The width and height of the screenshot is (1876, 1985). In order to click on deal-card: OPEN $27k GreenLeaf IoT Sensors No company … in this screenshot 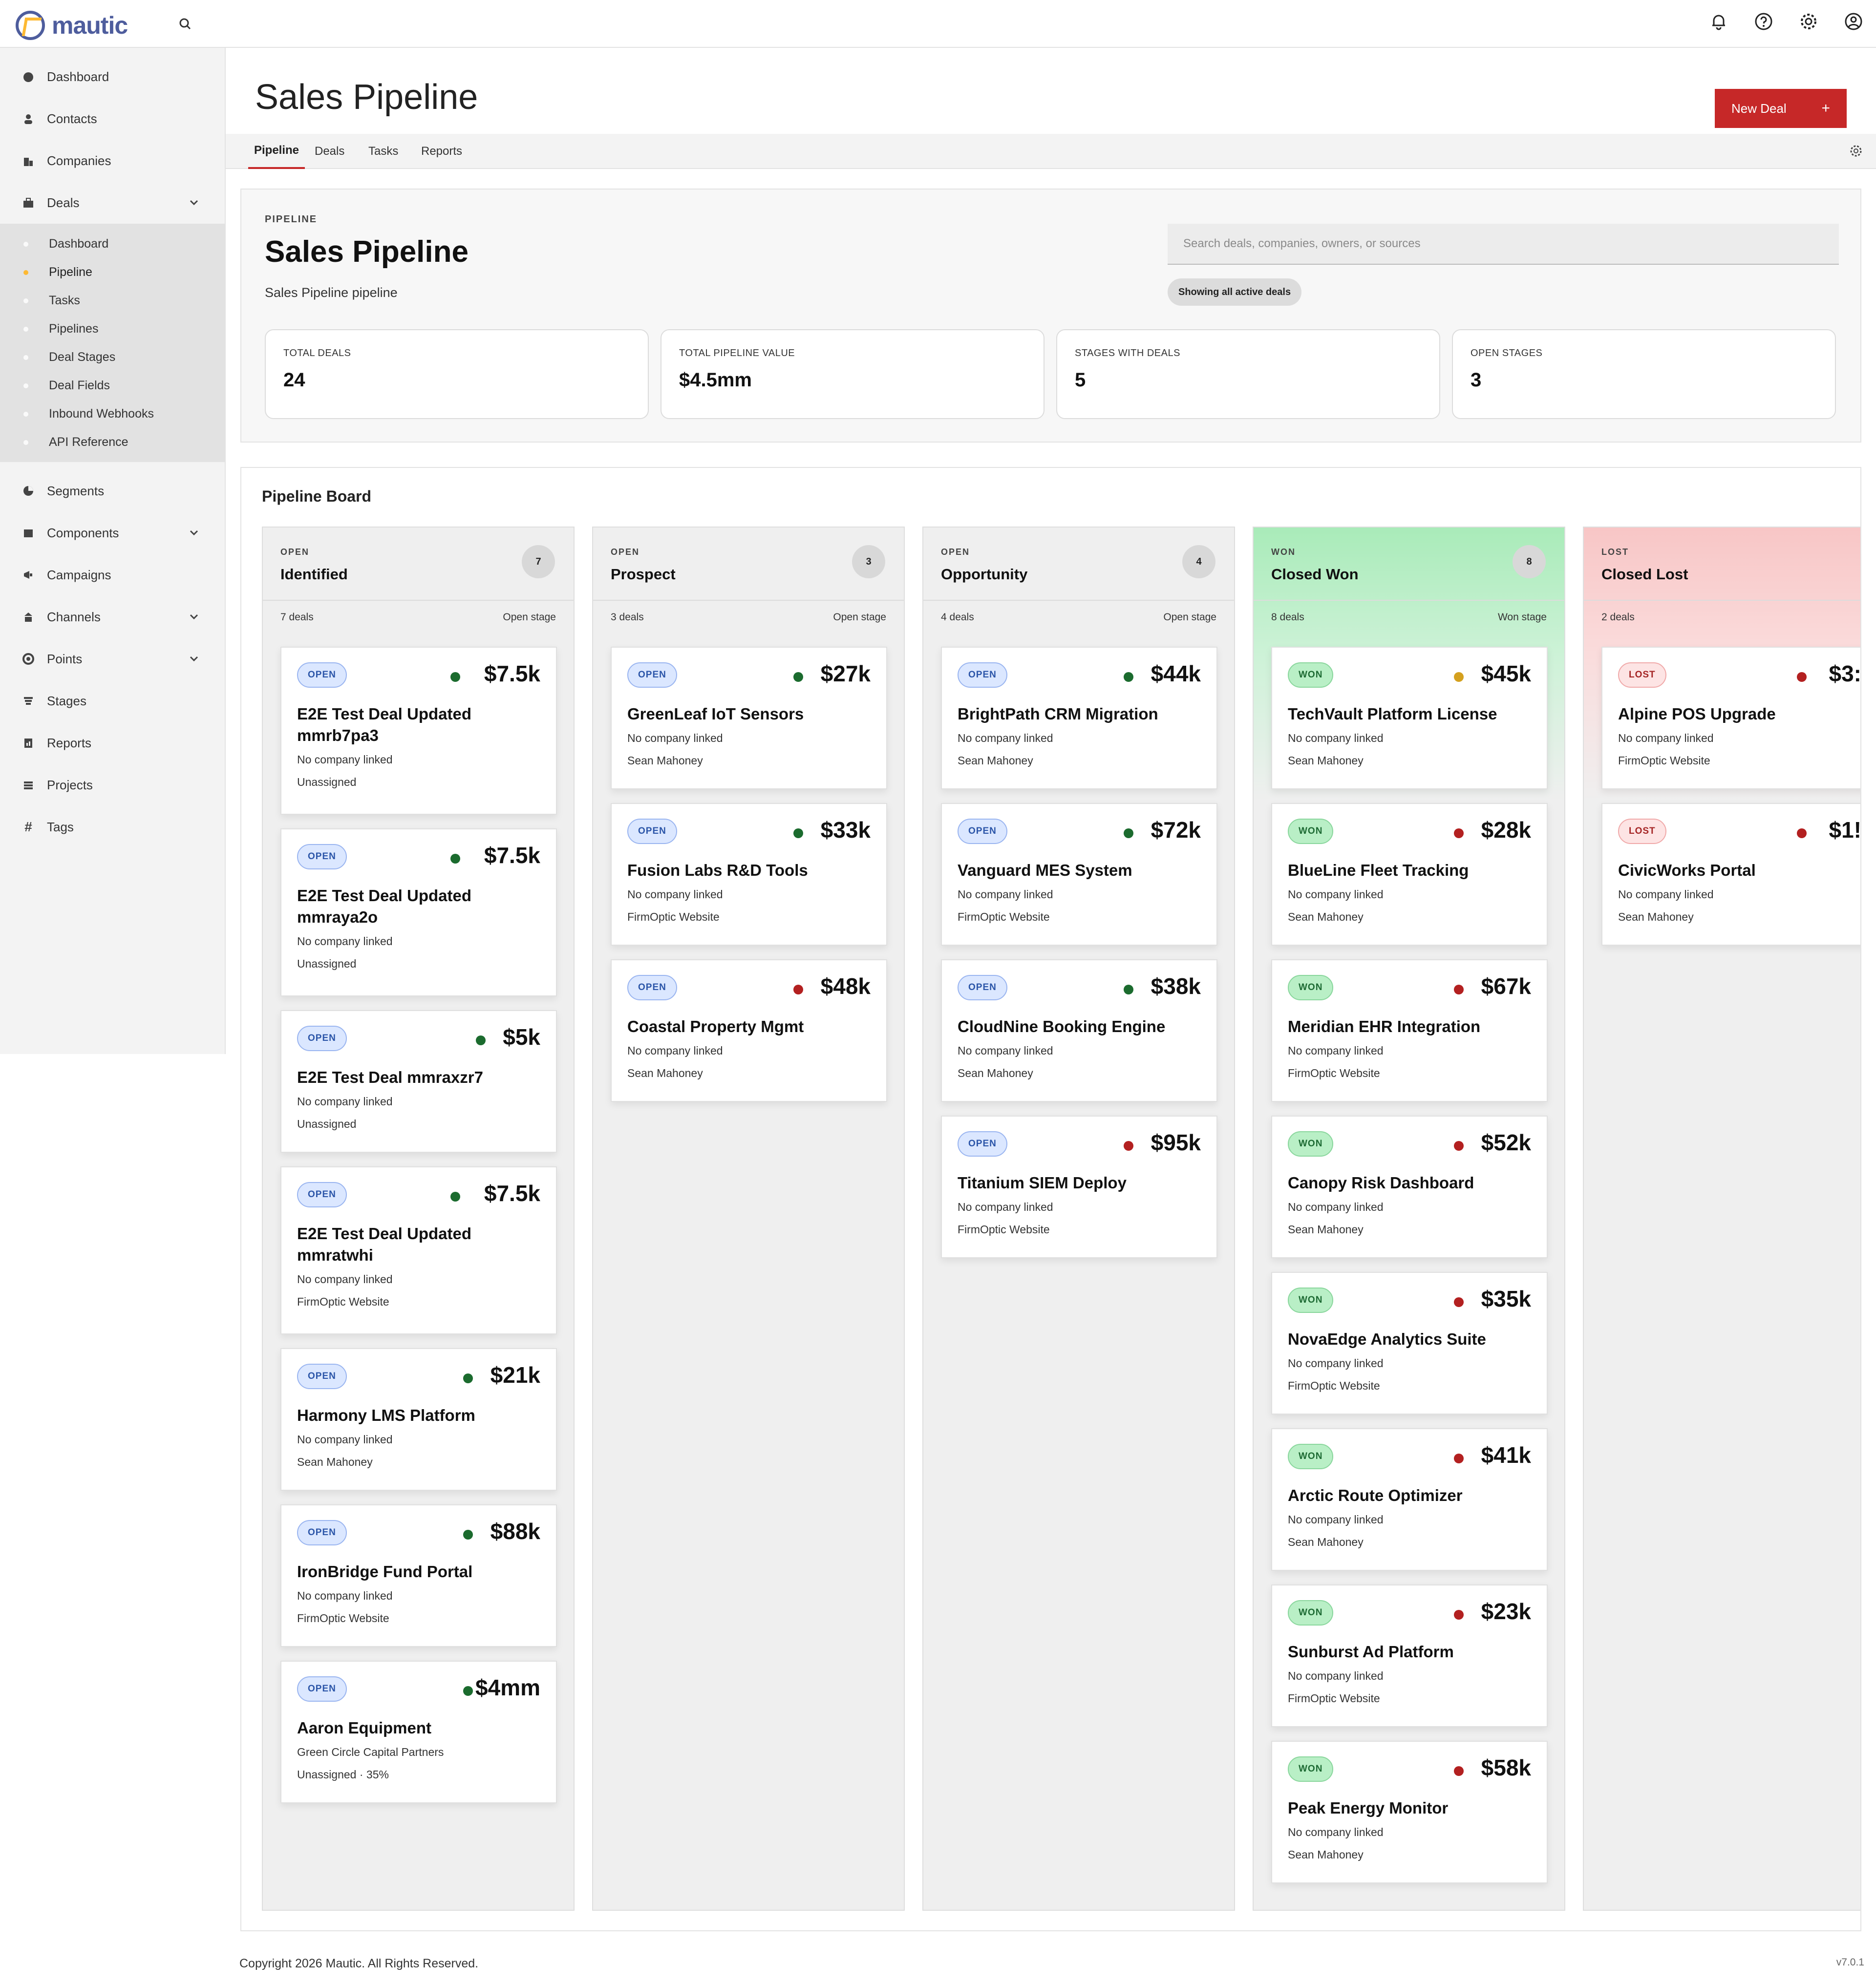, I will do `click(749, 718)`.